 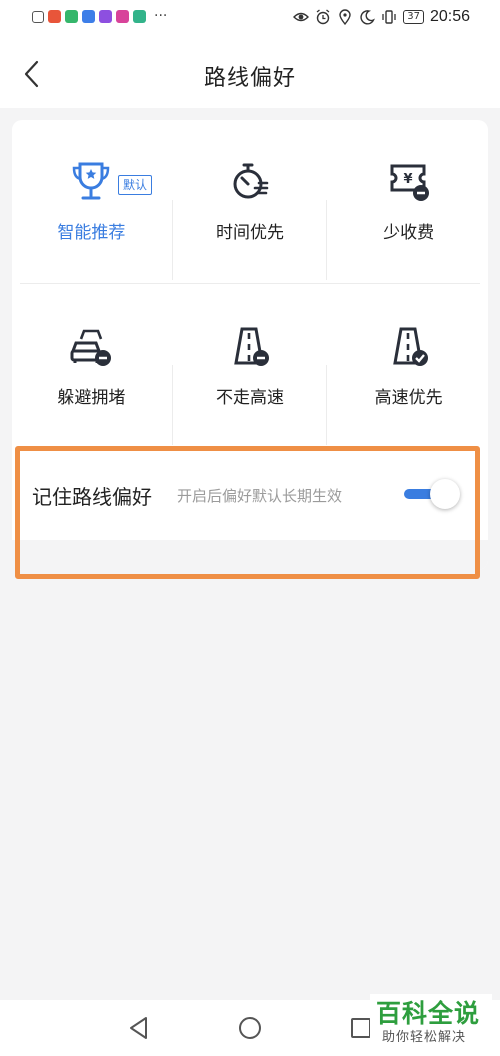 I want to click on option-highway-first: 高速优先, so click(x=408, y=366).